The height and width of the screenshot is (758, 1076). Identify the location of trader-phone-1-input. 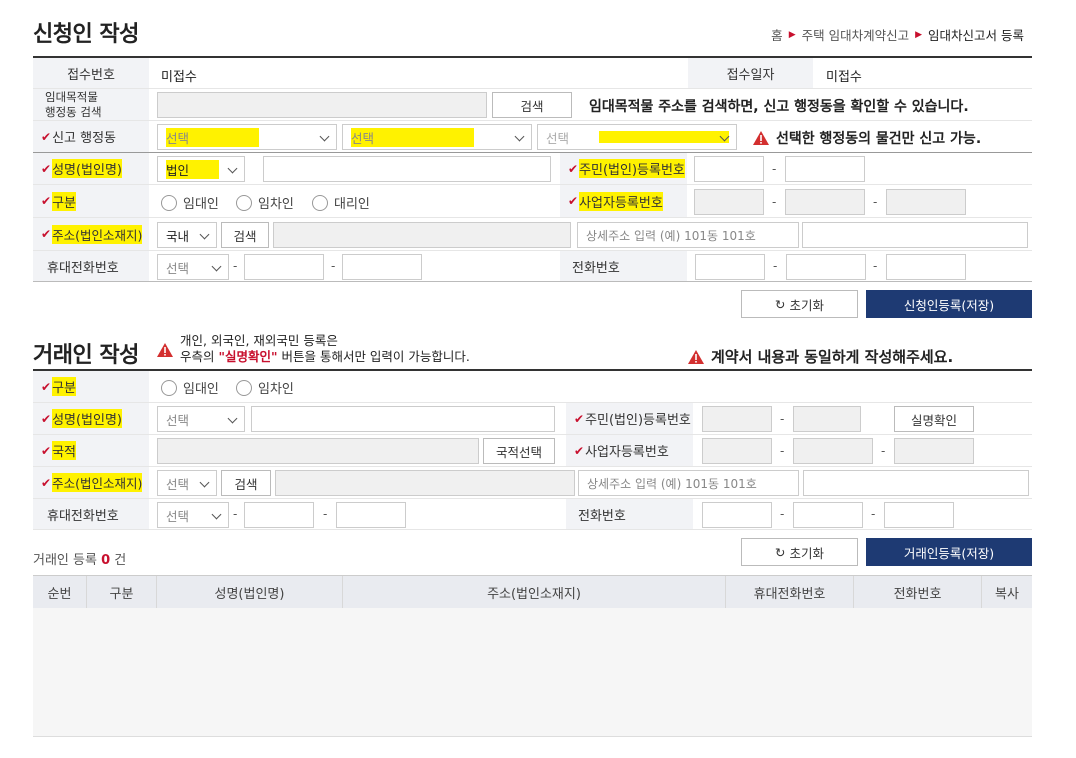
(737, 515).